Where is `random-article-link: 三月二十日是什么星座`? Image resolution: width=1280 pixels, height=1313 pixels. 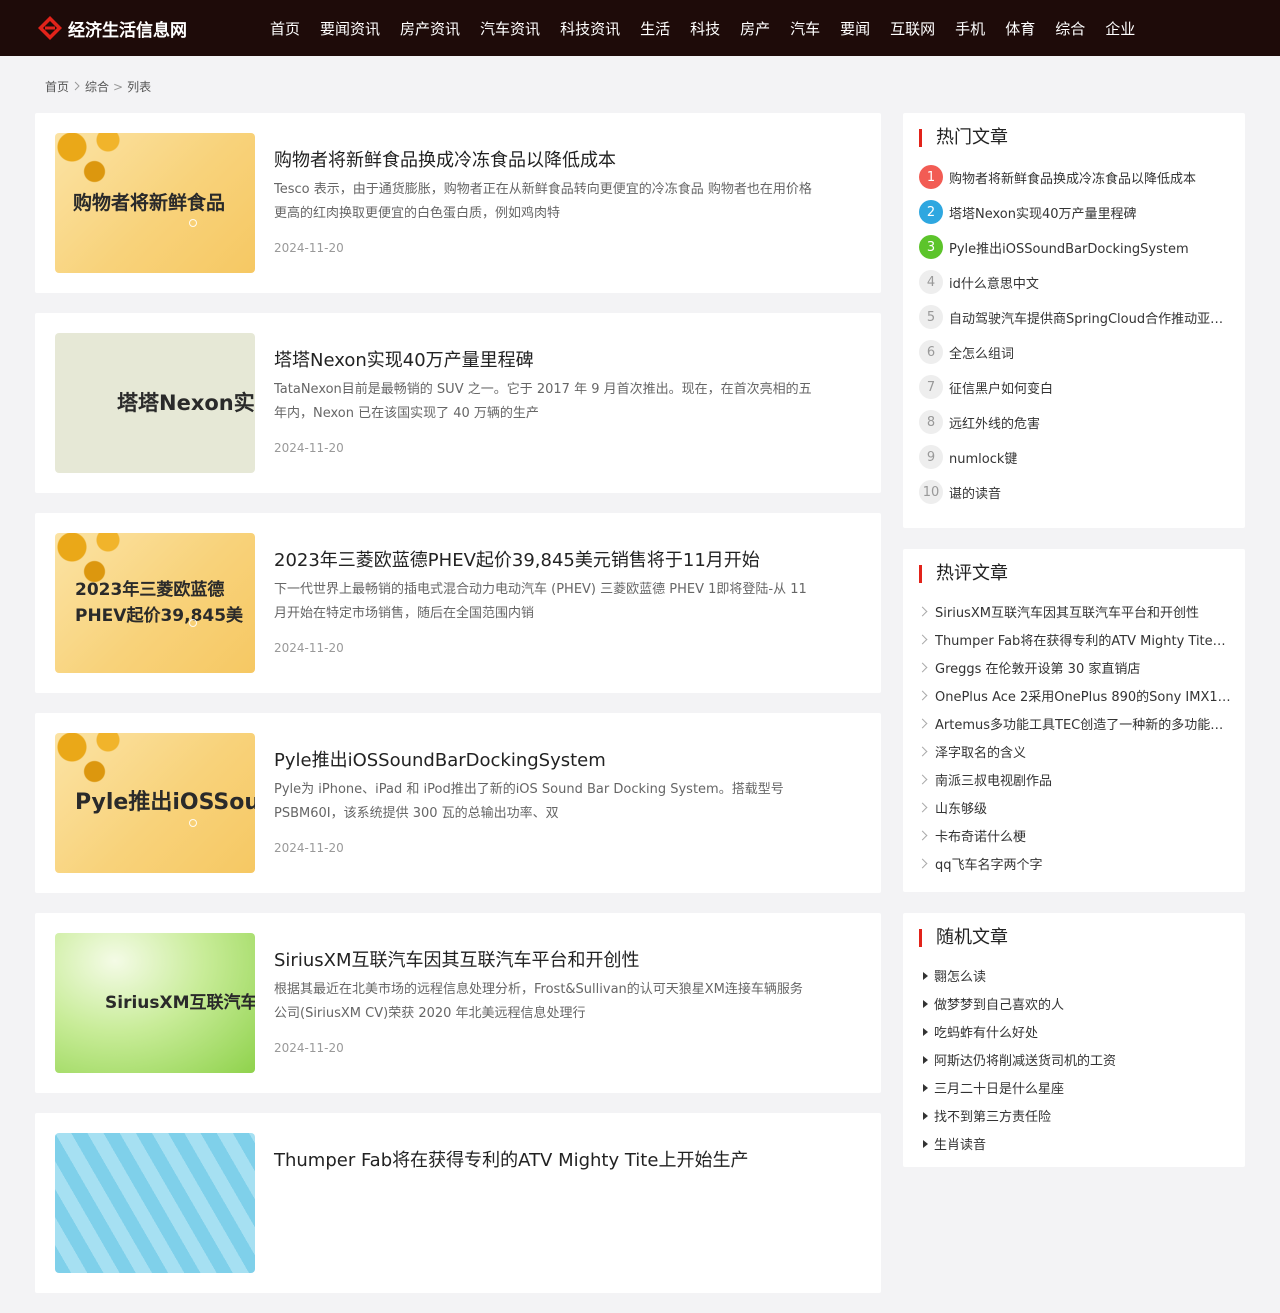 random-article-link: 三月二十日是什么星座 is located at coordinates (999, 1087).